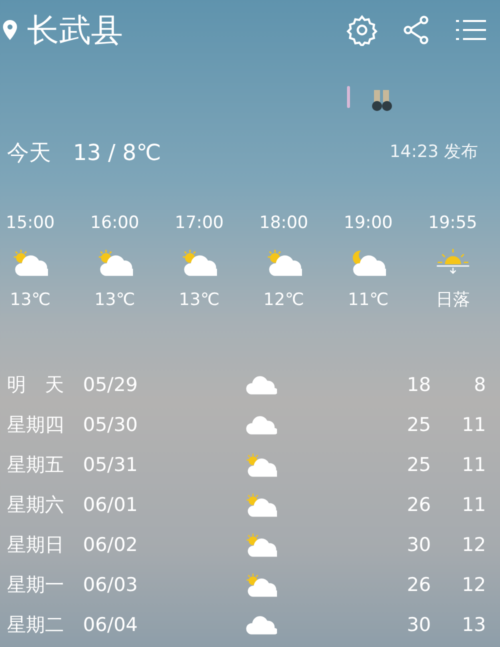 This screenshot has height=647, width=500. What do you see at coordinates (368, 262) in the screenshot?
I see `moon-cloud-icon` at bounding box center [368, 262].